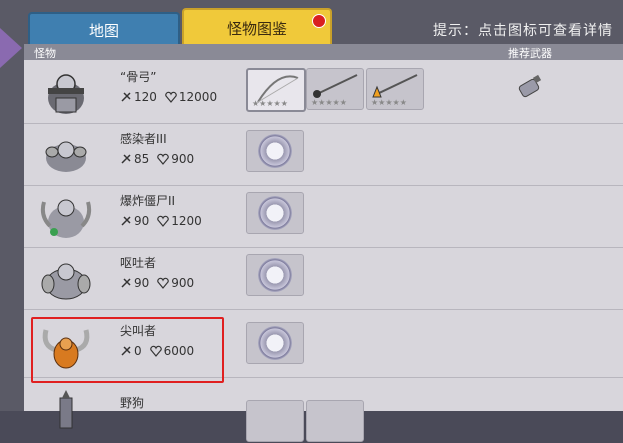 The height and width of the screenshot is (443, 623). I want to click on monster-stats: 90 900, so click(160, 283).